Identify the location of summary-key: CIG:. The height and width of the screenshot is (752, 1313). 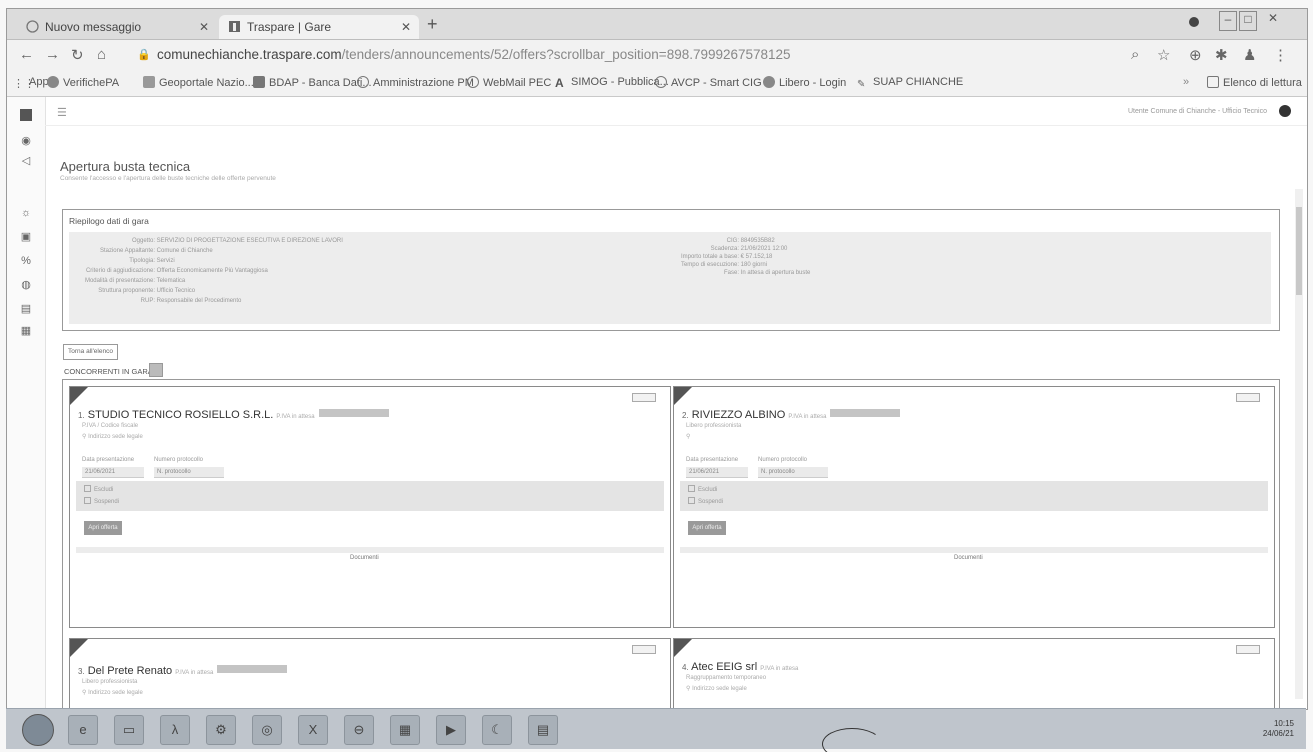
(732, 241).